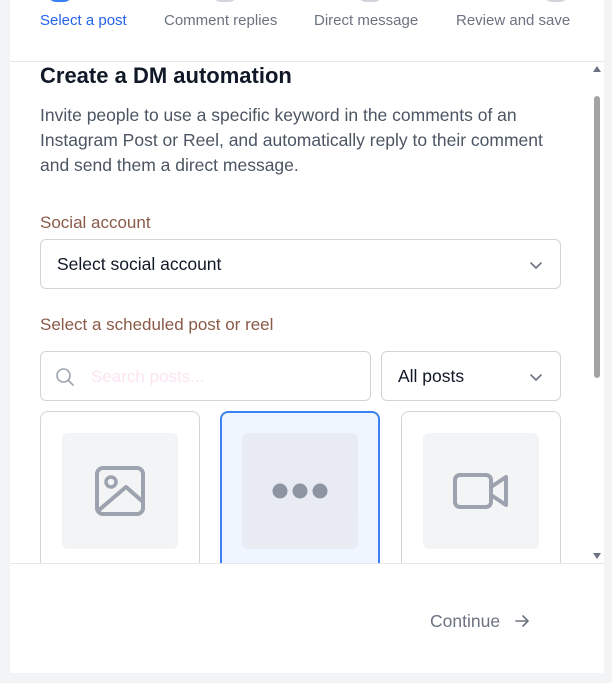 The width and height of the screenshot is (612, 683). I want to click on social-account-label: Social account, so click(95, 222).